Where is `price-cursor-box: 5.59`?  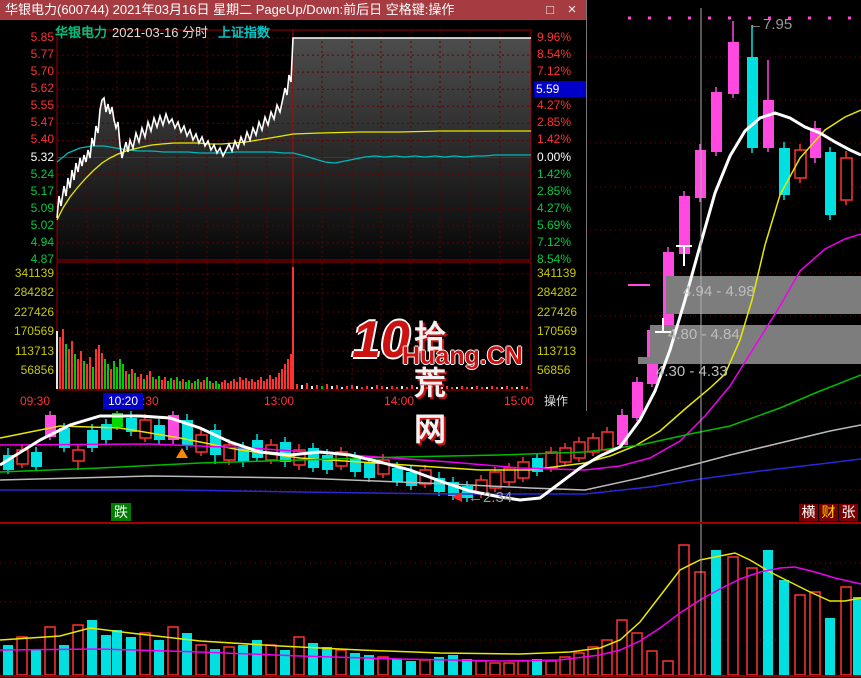
price-cursor-box: 5.59 is located at coordinates (560, 89).